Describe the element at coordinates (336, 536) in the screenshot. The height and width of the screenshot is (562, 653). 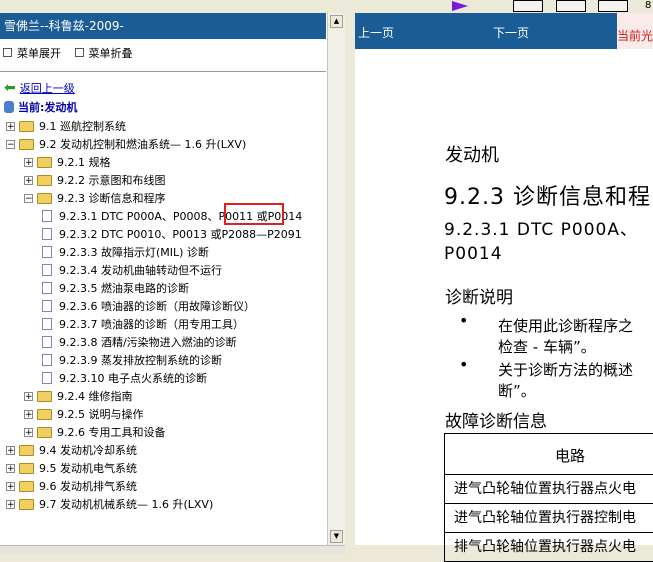
I see `scroll-down-icon: ▼` at that location.